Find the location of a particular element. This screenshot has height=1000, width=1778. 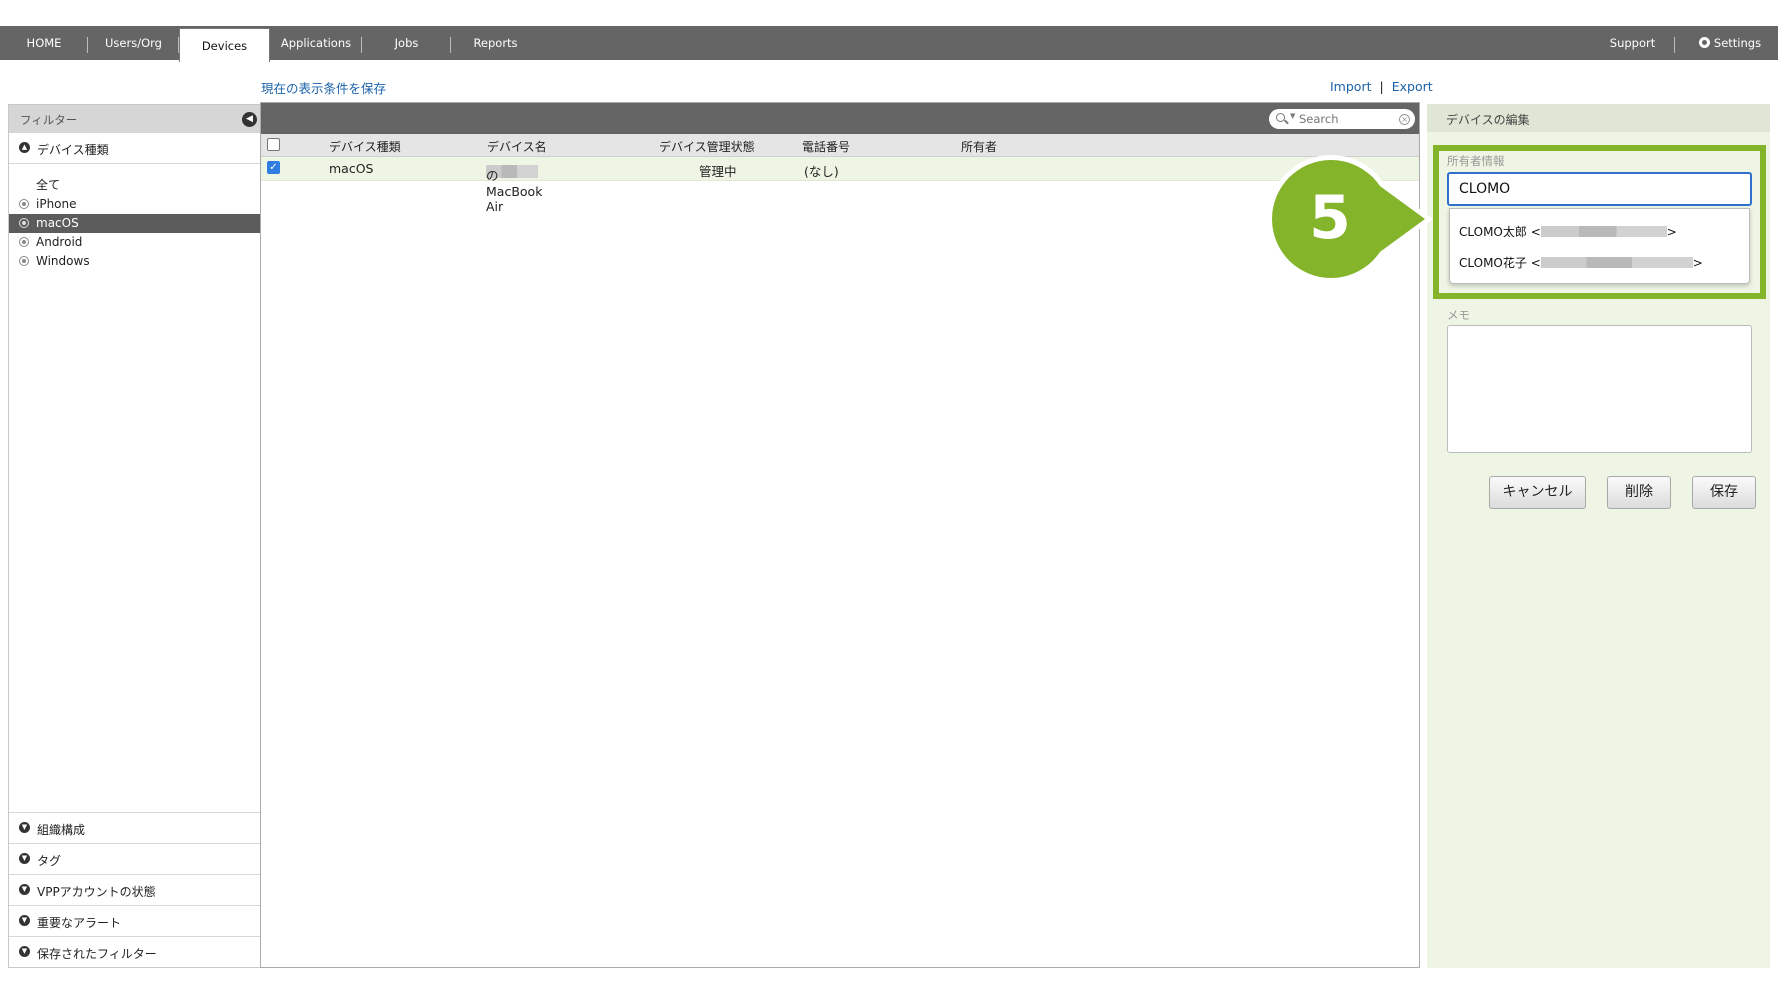

tab-applications: Applications is located at coordinates (316, 43).